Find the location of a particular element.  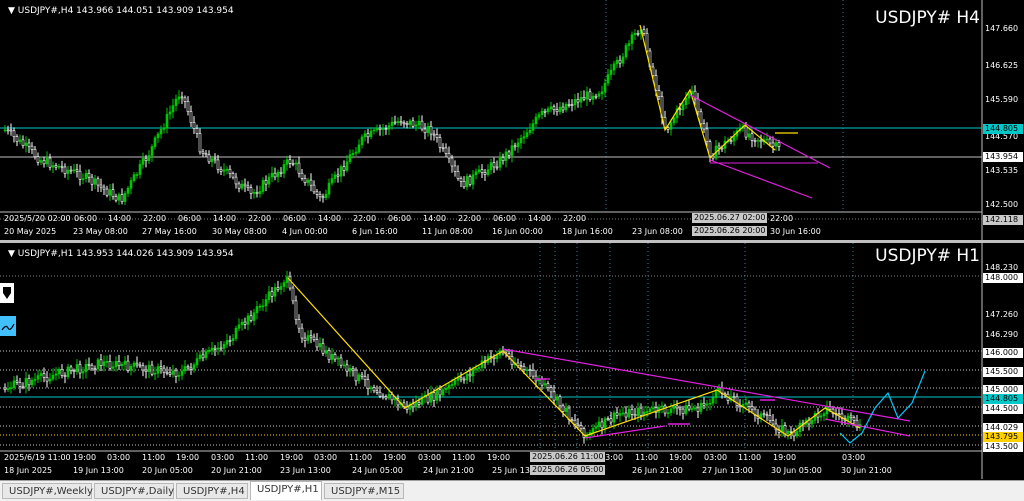

tab-h1: USDJPY#,H1 is located at coordinates (286, 490).